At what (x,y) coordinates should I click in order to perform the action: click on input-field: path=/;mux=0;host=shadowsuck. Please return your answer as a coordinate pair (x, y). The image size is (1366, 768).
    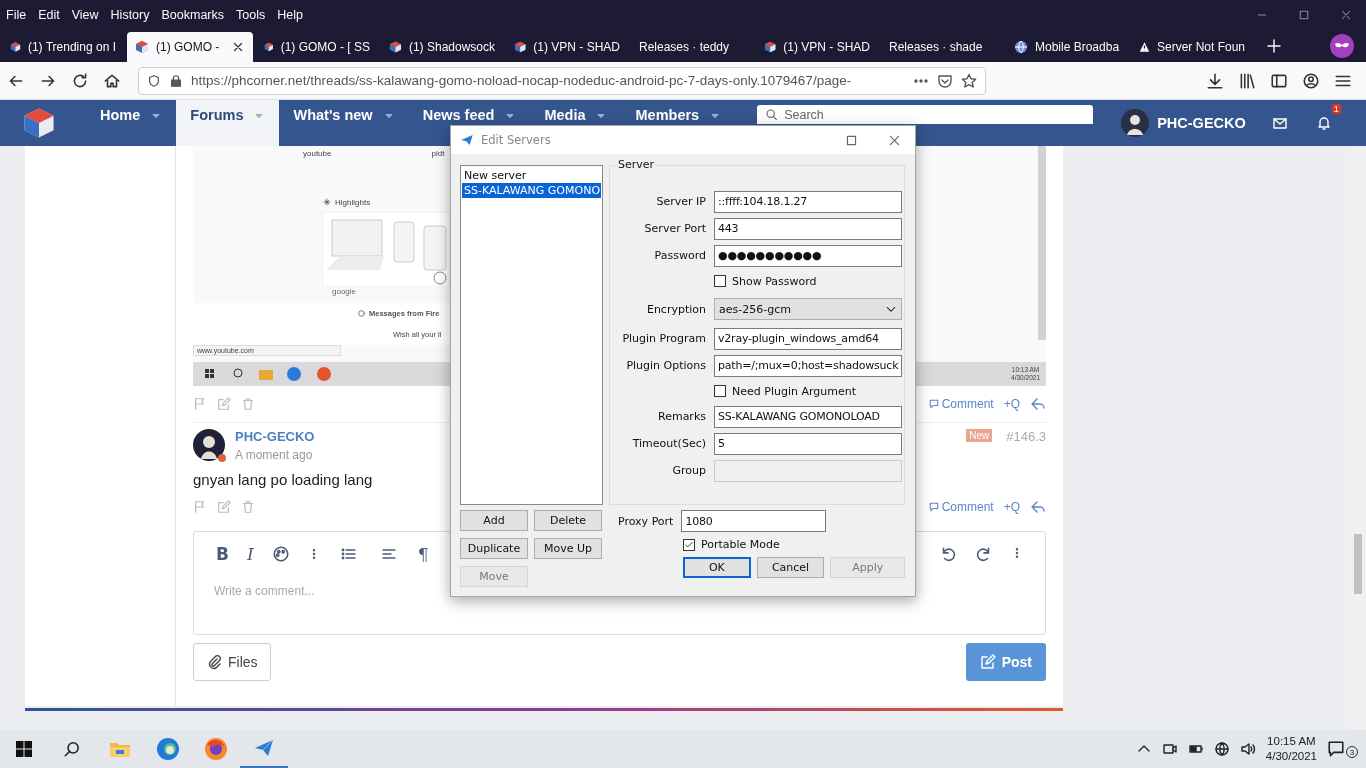
    Looking at the image, I should click on (808, 365).